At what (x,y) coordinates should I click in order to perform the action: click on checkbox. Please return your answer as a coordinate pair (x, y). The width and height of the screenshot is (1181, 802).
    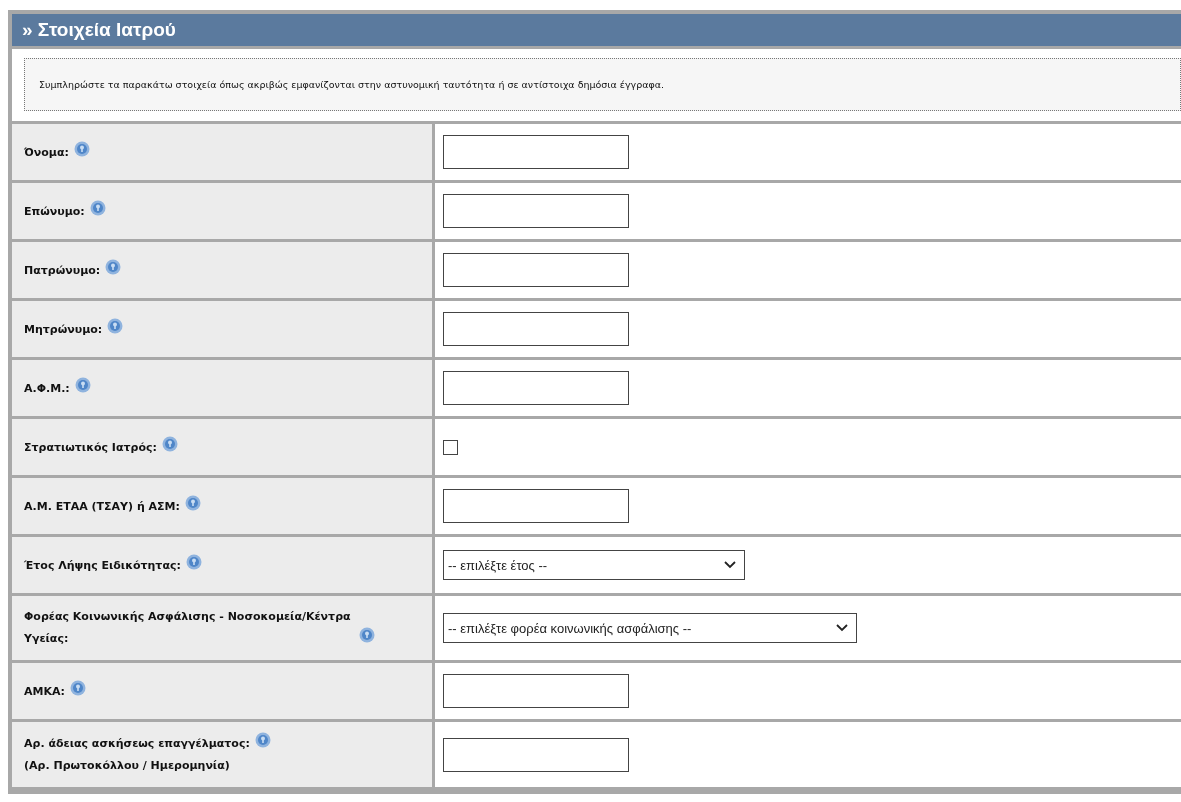
    Looking at the image, I should click on (450, 447).